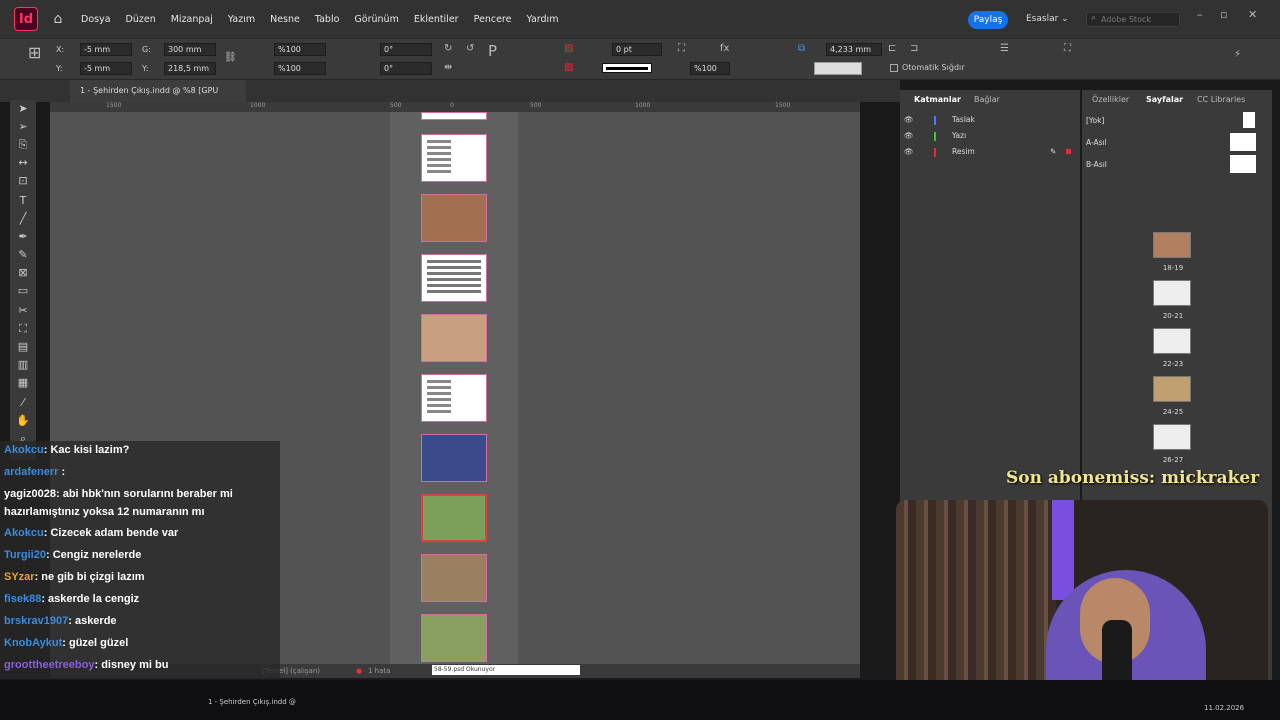 The width and height of the screenshot is (1280, 720). I want to click on constrain-link-icon: ⛓, so click(230, 58).